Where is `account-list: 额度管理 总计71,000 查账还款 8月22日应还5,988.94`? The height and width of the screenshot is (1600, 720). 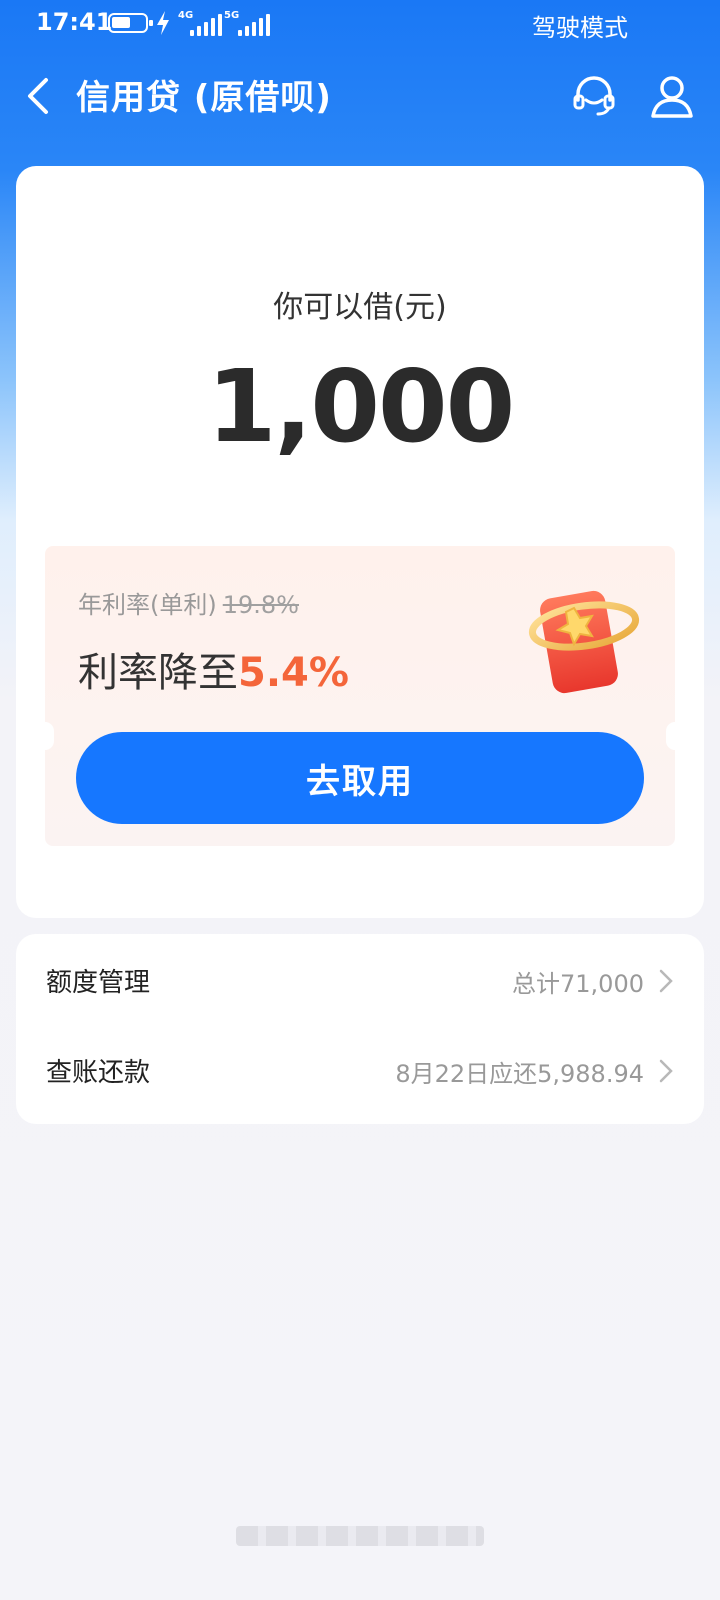
account-list: 额度管理 总计71,000 查账还款 8月22日应还5,988.94 is located at coordinates (360, 1029).